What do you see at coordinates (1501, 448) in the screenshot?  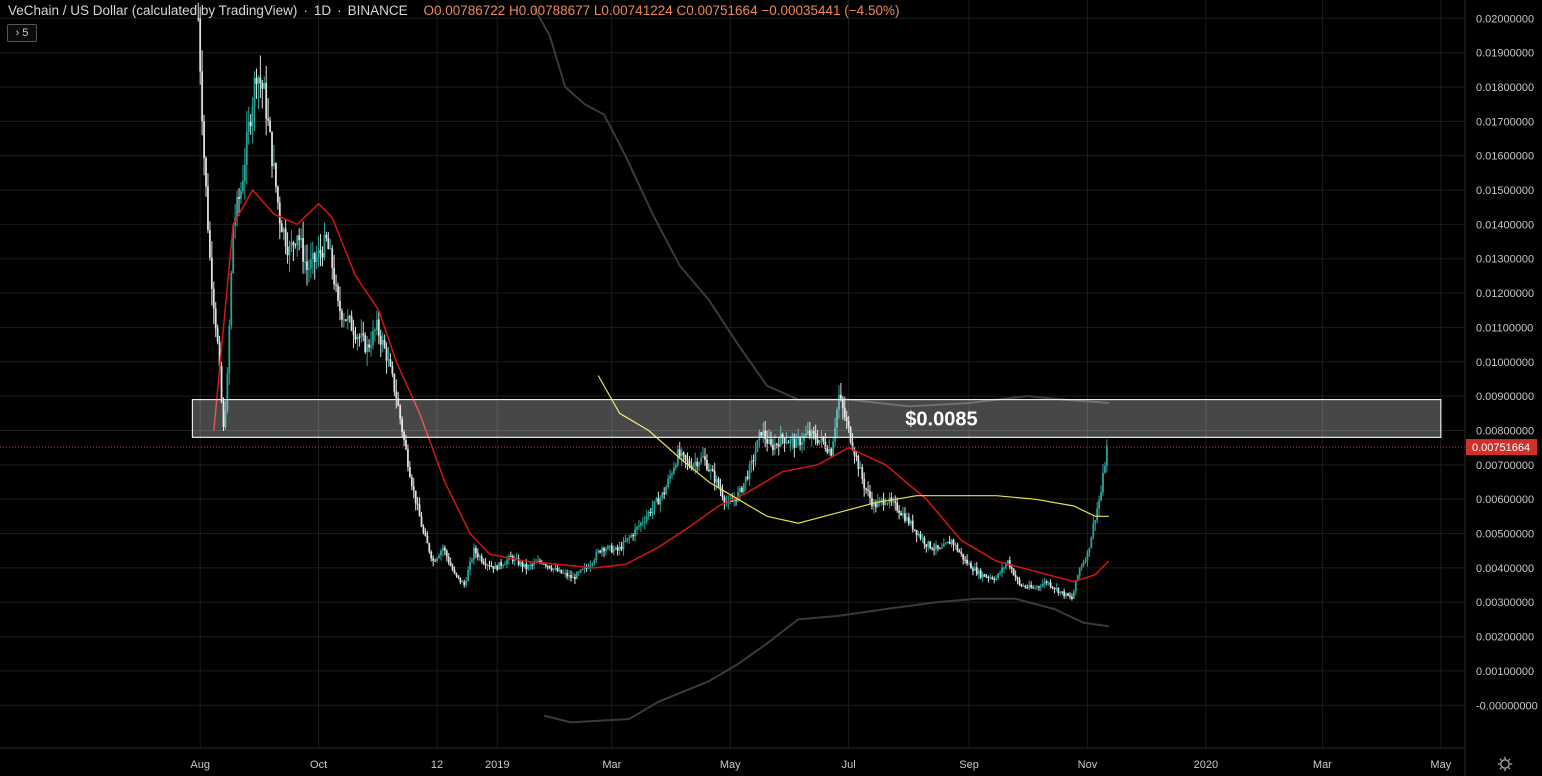 I see `price-tag-label: 0.00751664` at bounding box center [1501, 448].